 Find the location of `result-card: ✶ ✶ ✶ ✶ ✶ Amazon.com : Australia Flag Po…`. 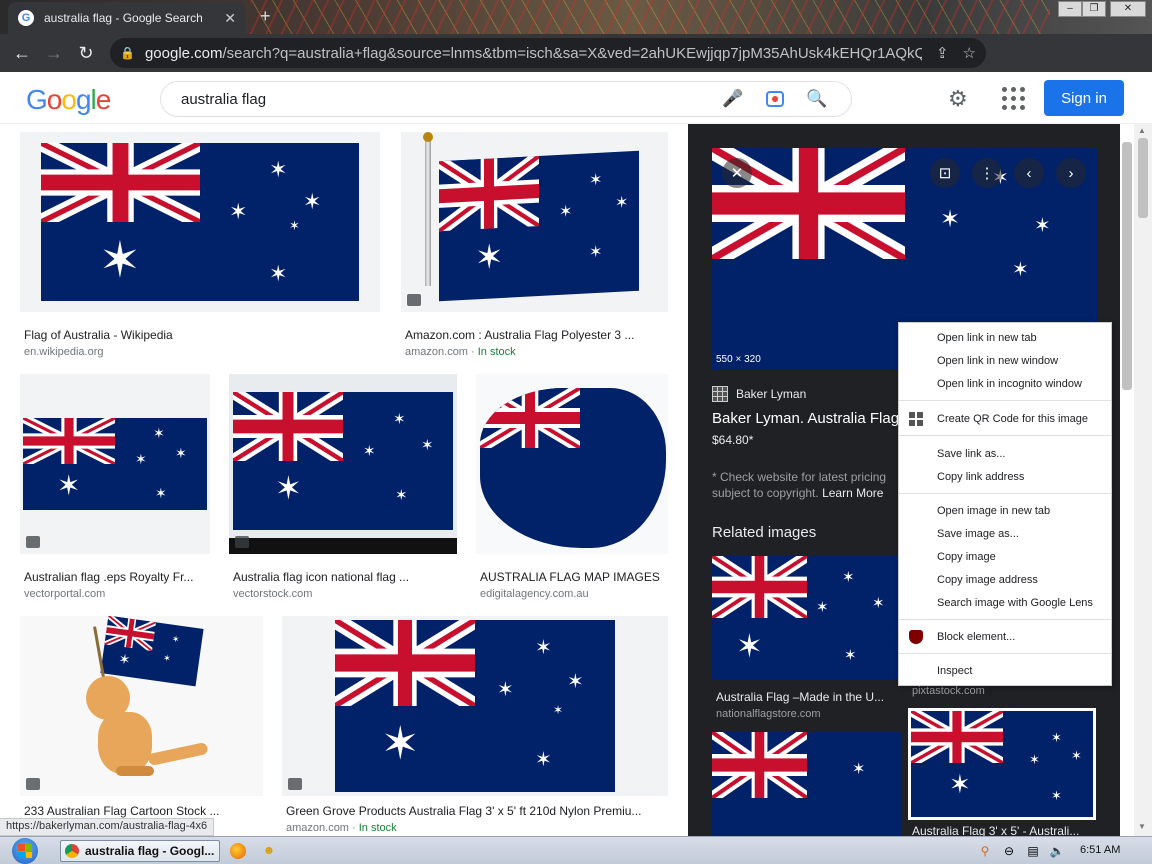

result-card: ✶ ✶ ✶ ✶ ✶ Amazon.com : Australia Flag Po… is located at coordinates (534, 245).